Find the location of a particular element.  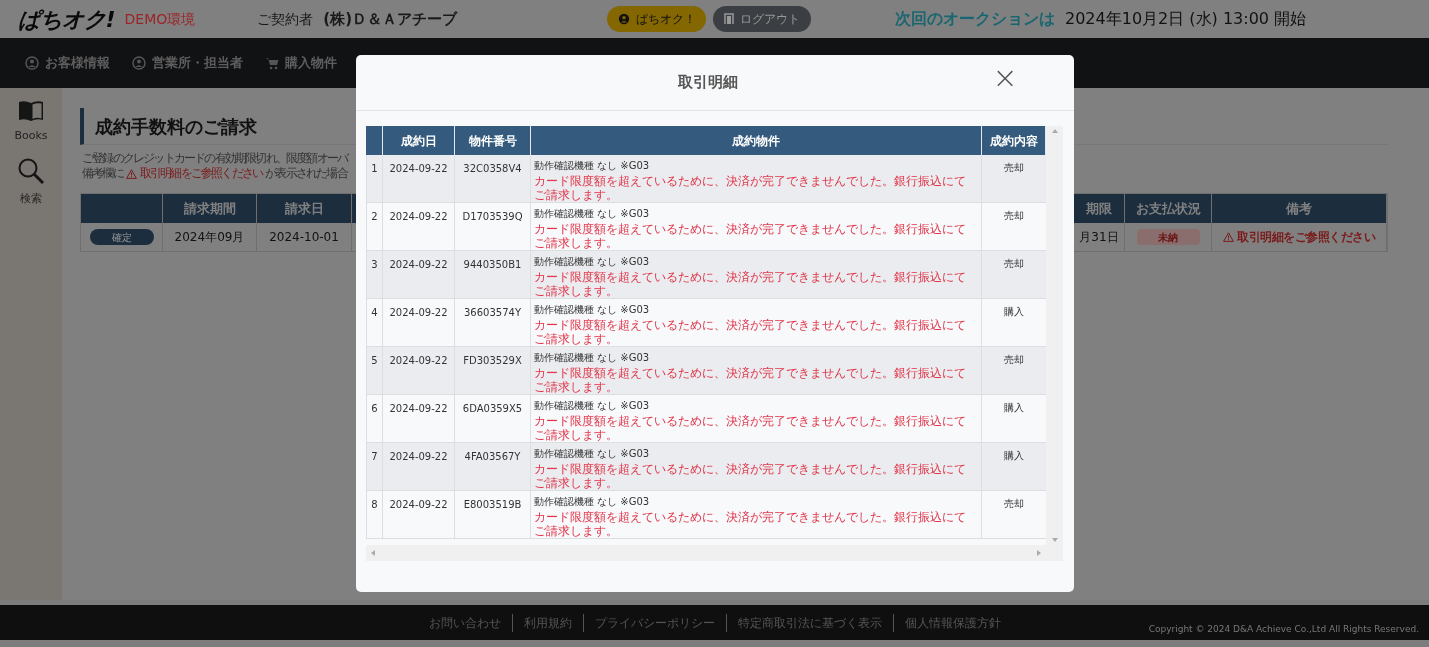

table-cell-text: 9440350B1 is located at coordinates (492, 265).